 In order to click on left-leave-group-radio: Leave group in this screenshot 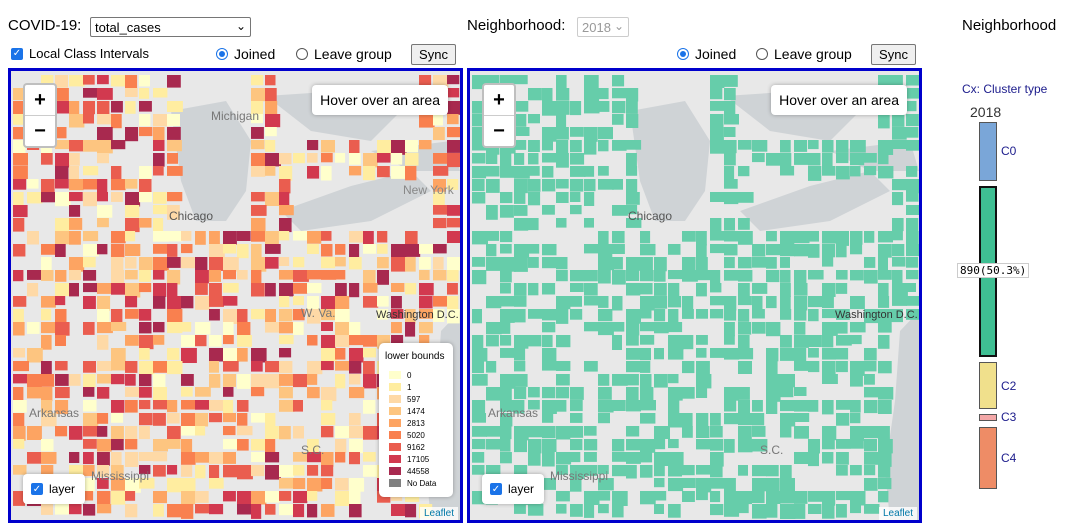, I will do `click(344, 54)`.